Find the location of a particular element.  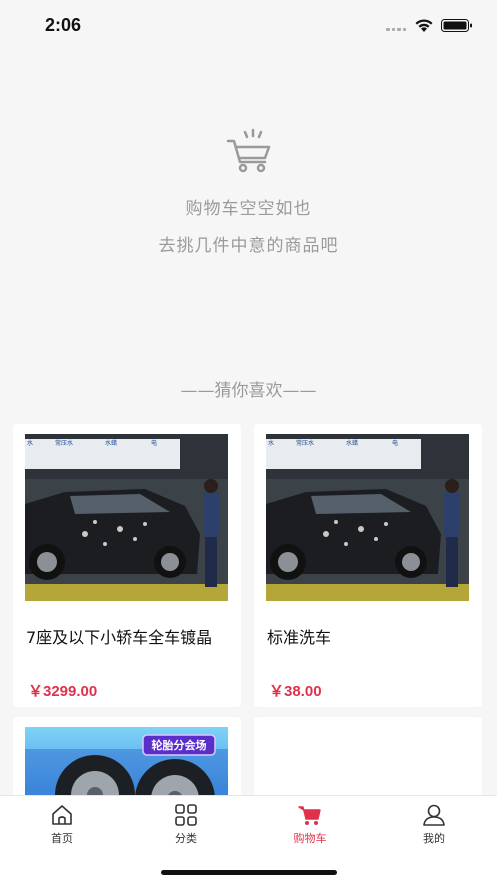

user-icon is located at coordinates (434, 815).